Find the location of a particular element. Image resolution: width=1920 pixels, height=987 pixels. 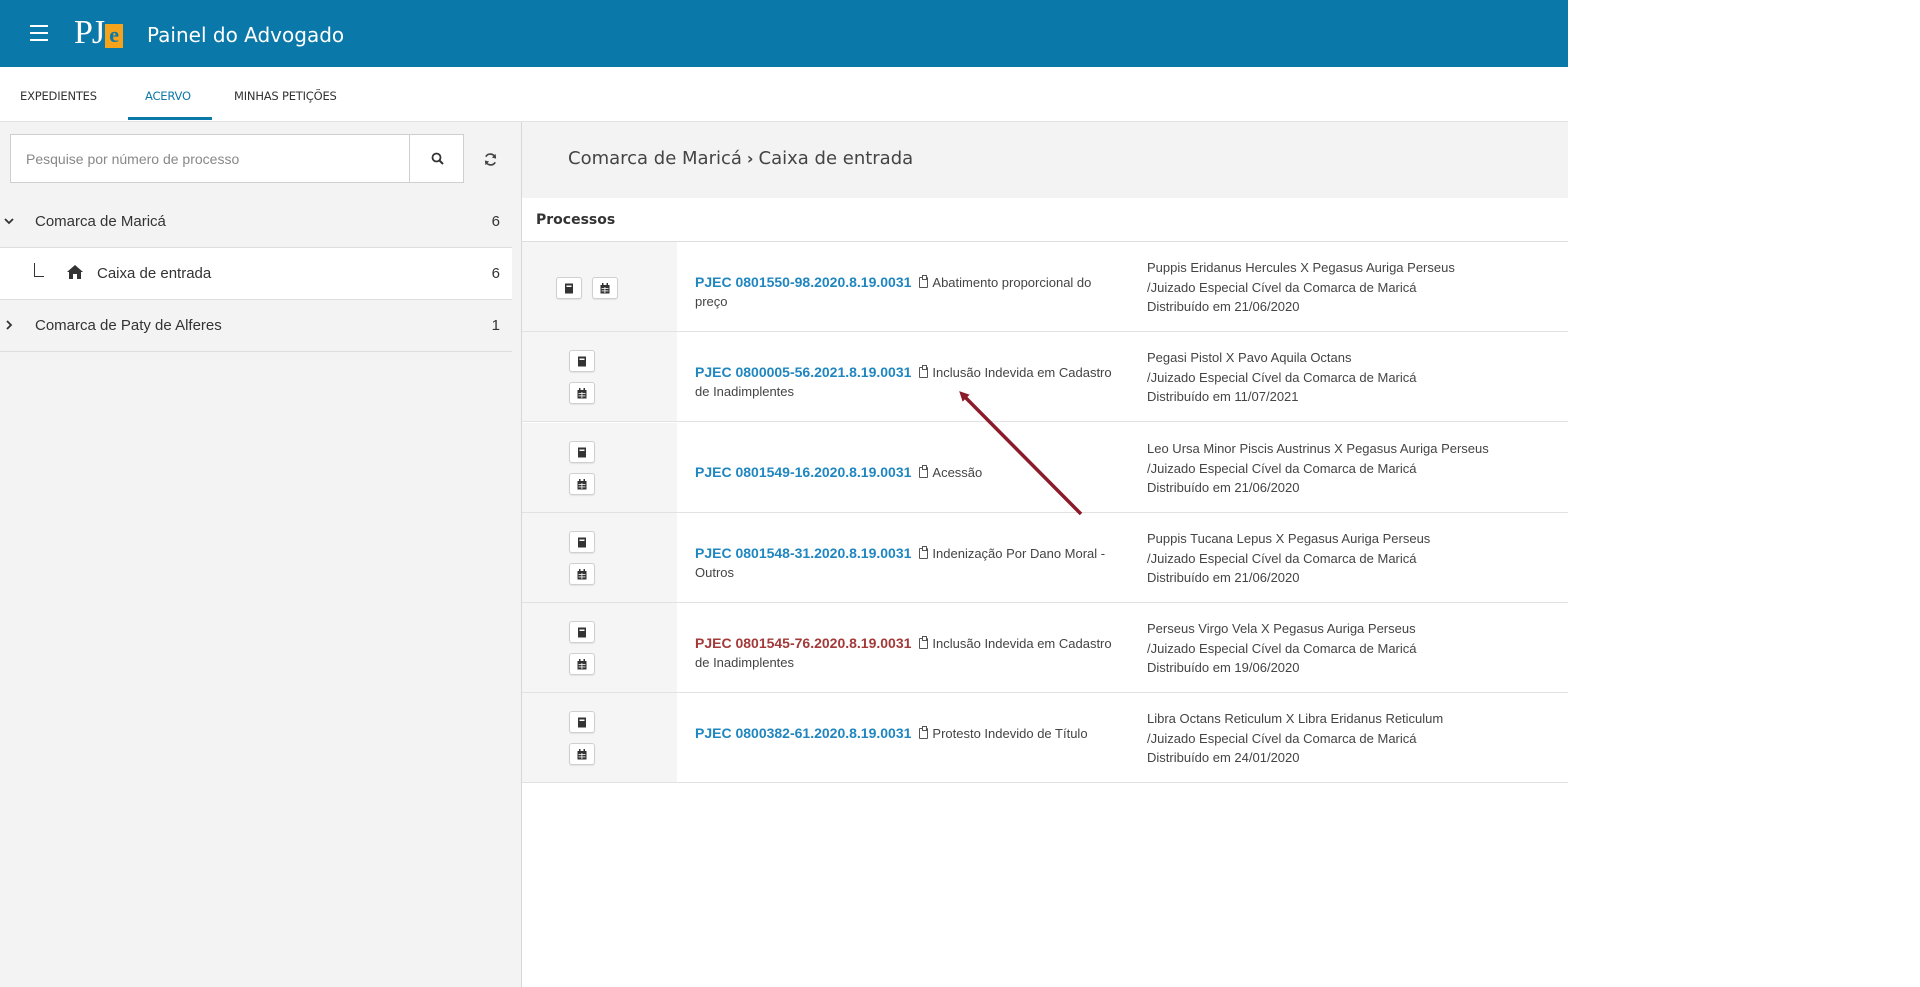

process-distributed: Distribuído em 11/07/2021 is located at coordinates (1223, 396).